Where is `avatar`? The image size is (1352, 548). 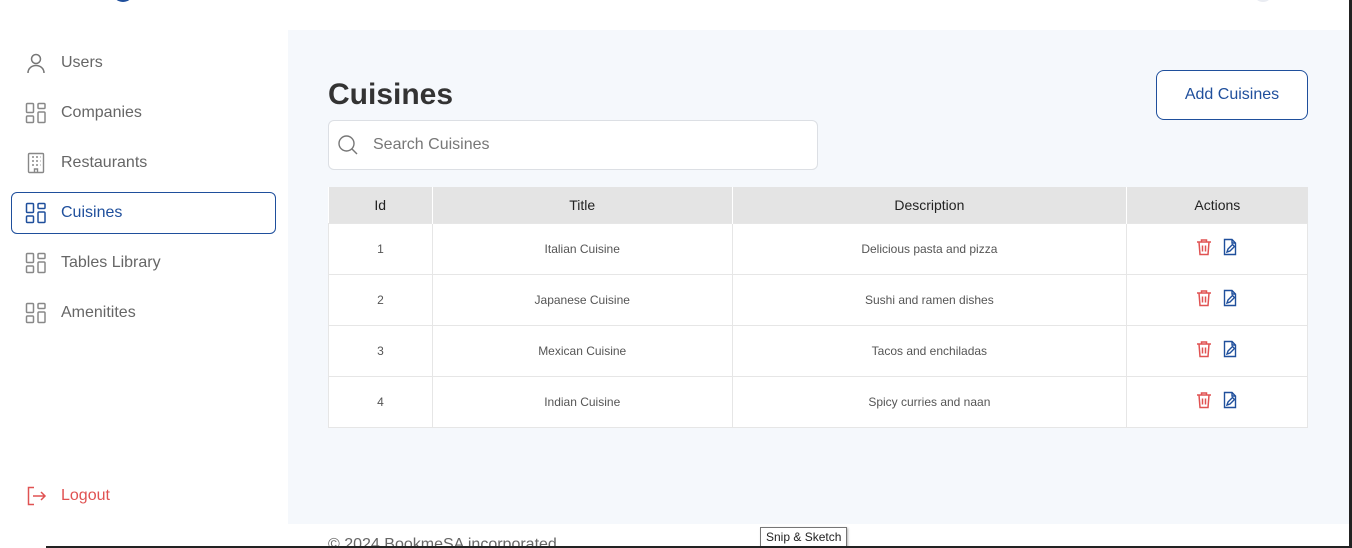 avatar is located at coordinates (1263, 1).